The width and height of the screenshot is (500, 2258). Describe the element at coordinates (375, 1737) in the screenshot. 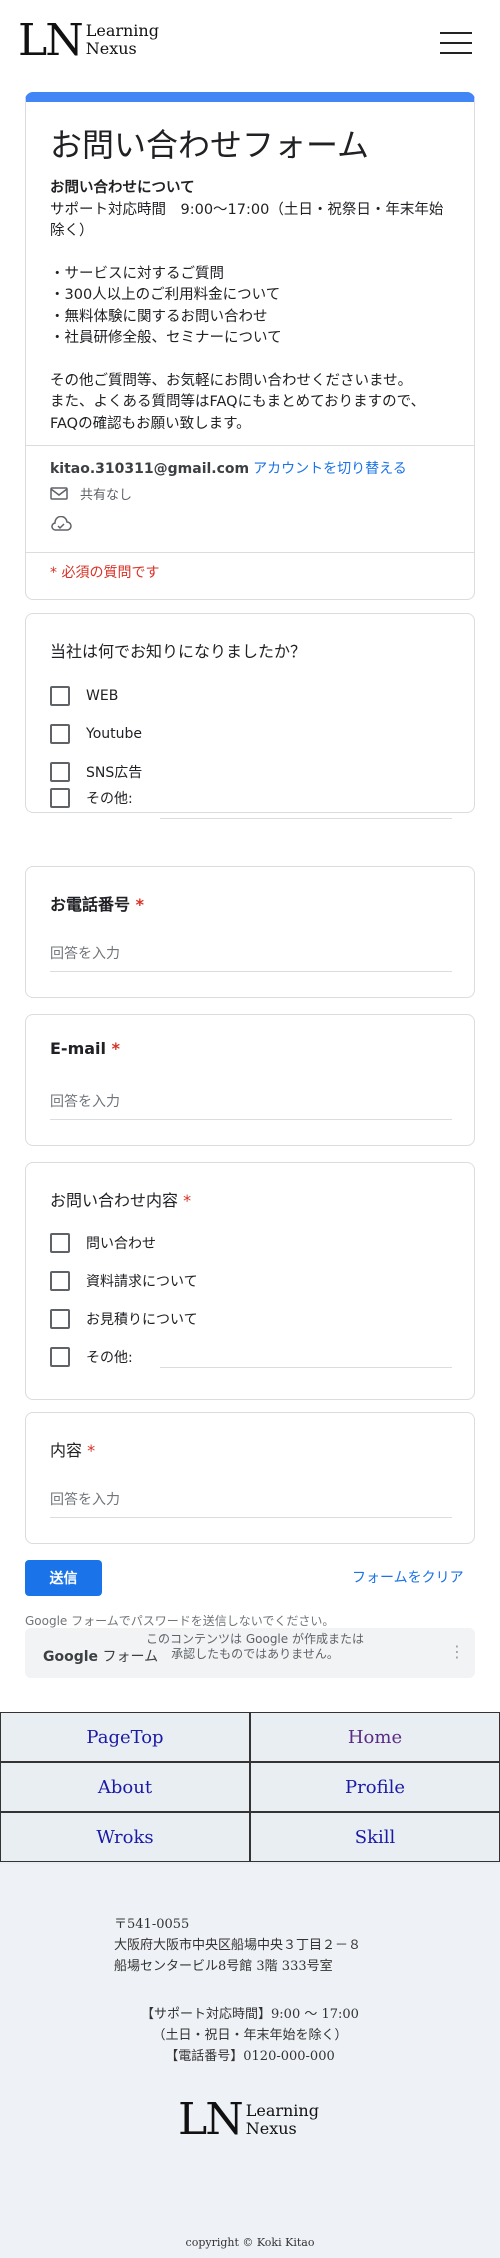

I see `nav-home: Home` at that location.